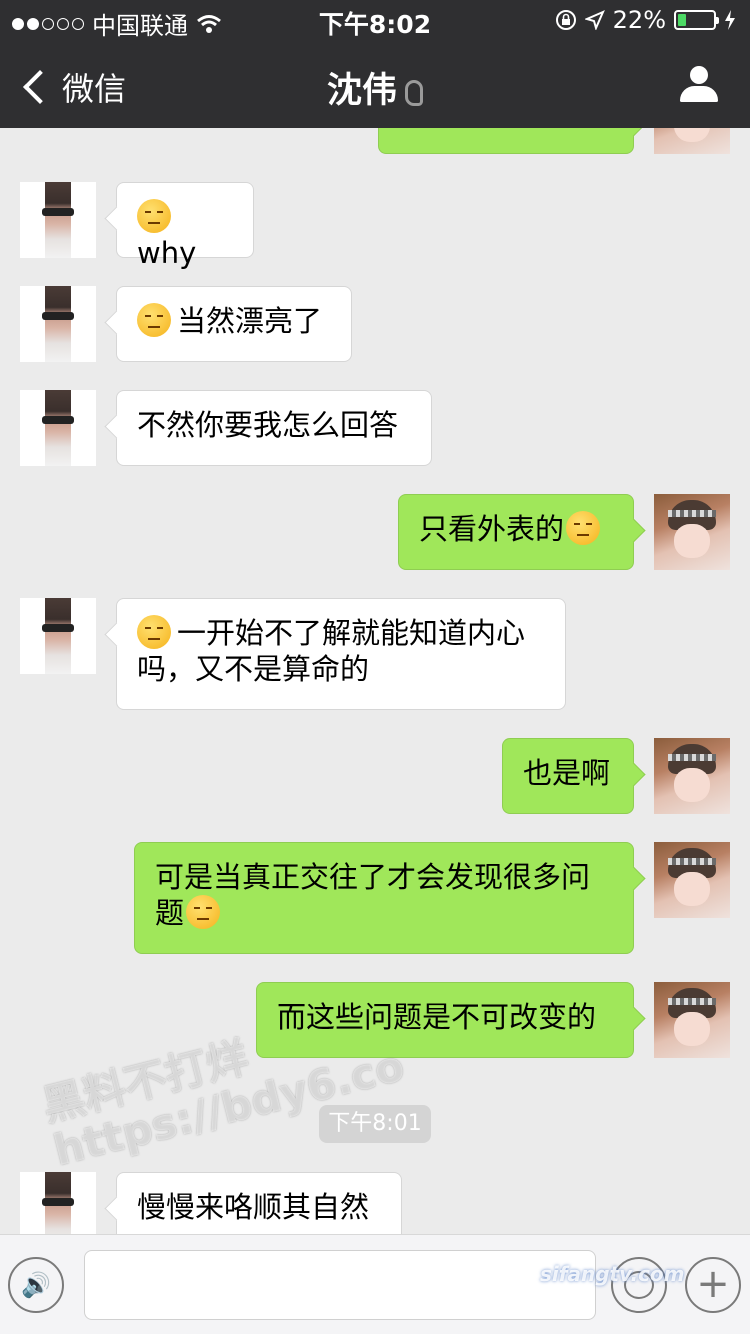 This screenshot has width=750, height=1334. I want to click on pensive-emoji-icon, so click(583, 528).